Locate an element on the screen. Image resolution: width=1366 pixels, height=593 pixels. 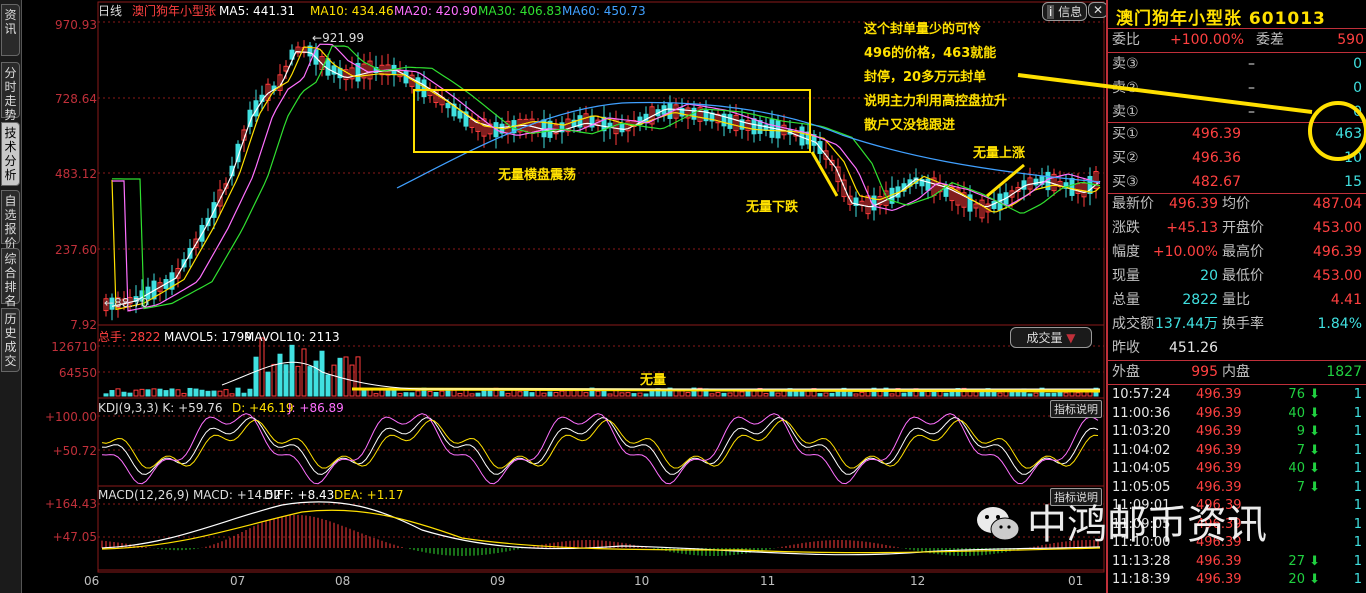
macd-tick: +164.43 is located at coordinates (70, 504).